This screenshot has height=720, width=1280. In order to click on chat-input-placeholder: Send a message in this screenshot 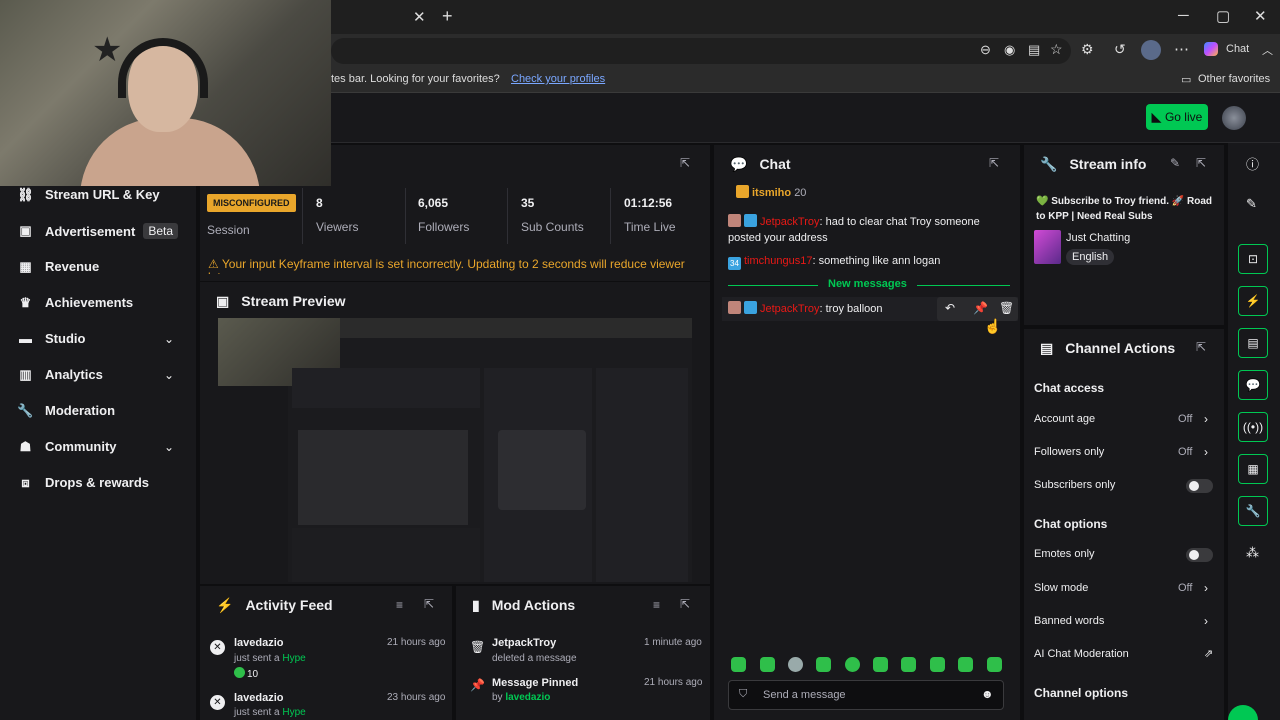, I will do `click(804, 695)`.